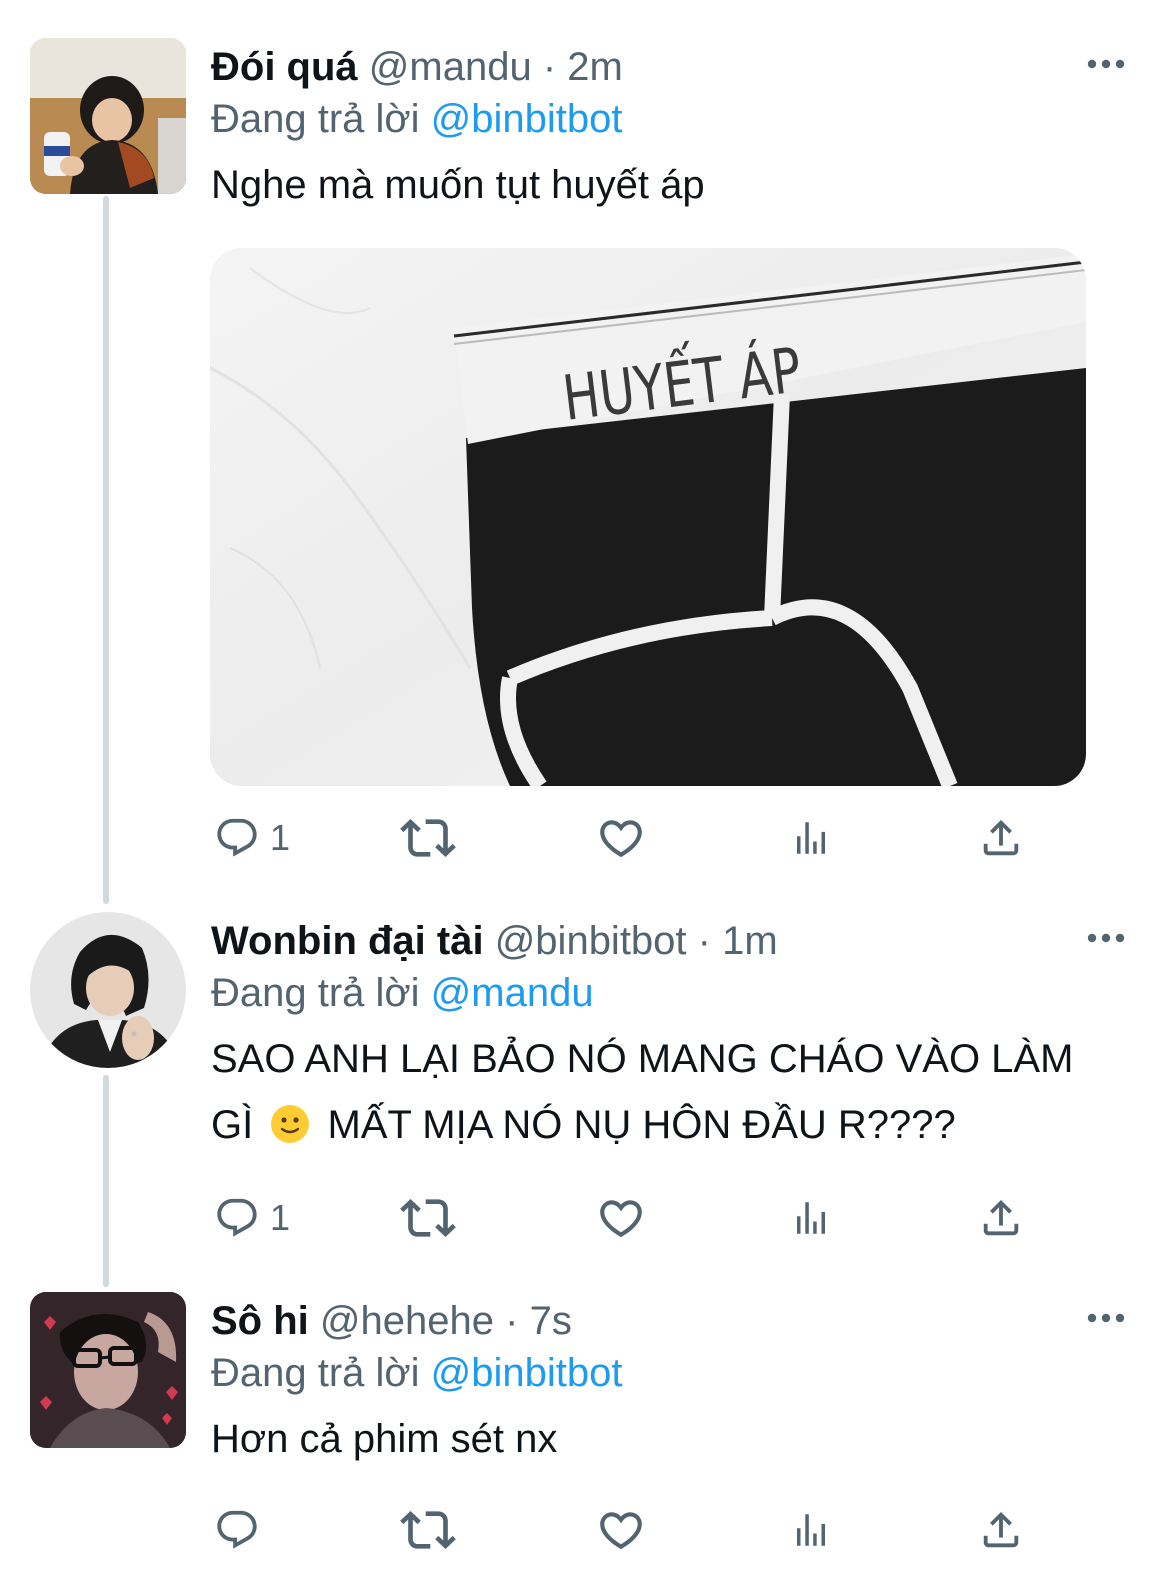  I want to click on person-portrait-avatar, so click(108, 990).